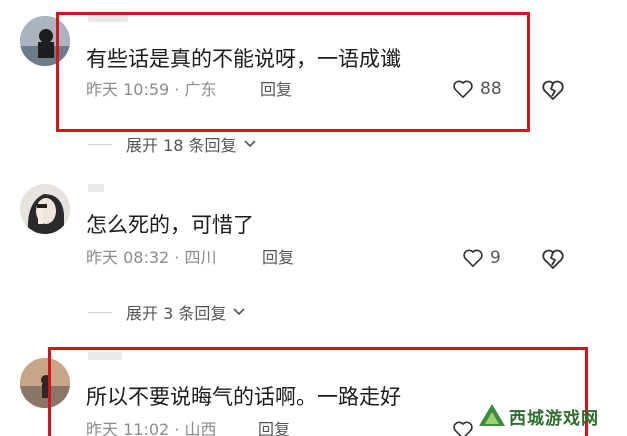 The image size is (627, 436). I want to click on avatar-image, so click(45, 209).